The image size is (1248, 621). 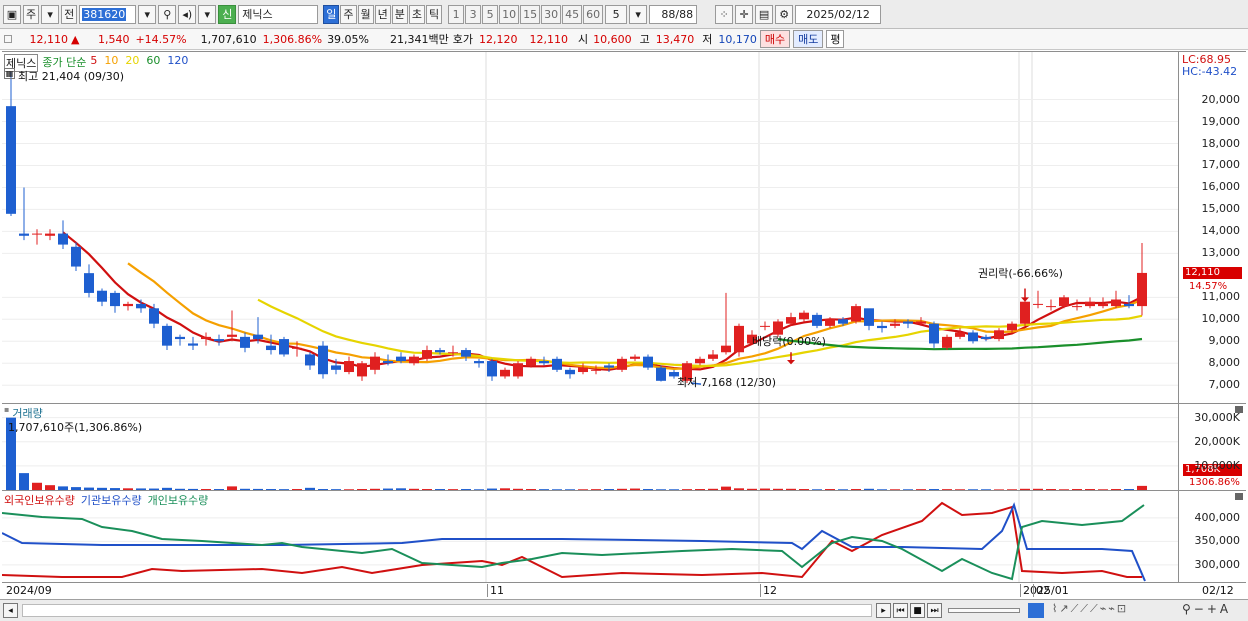 What do you see at coordinates (490, 14) in the screenshot?
I see `interval-button: 5` at bounding box center [490, 14].